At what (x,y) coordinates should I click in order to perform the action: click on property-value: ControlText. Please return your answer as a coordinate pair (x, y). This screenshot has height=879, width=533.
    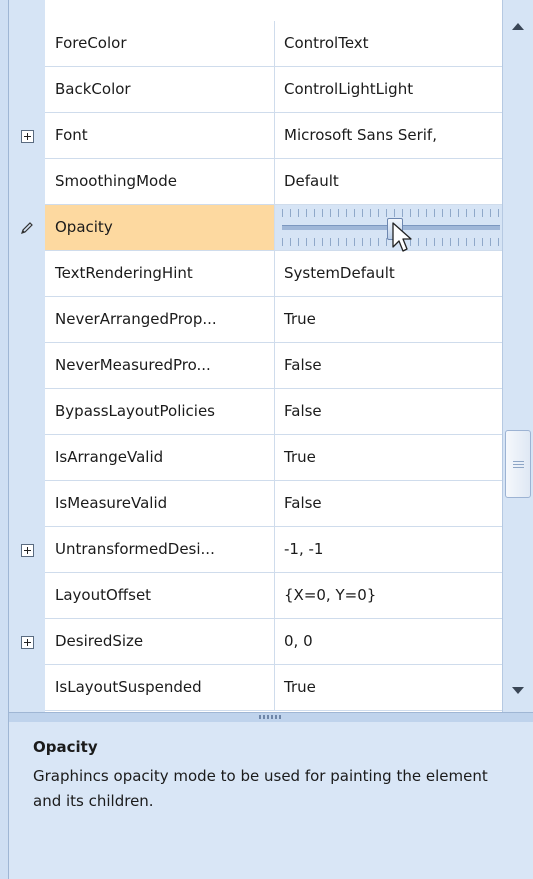
    Looking at the image, I should click on (388, 43).